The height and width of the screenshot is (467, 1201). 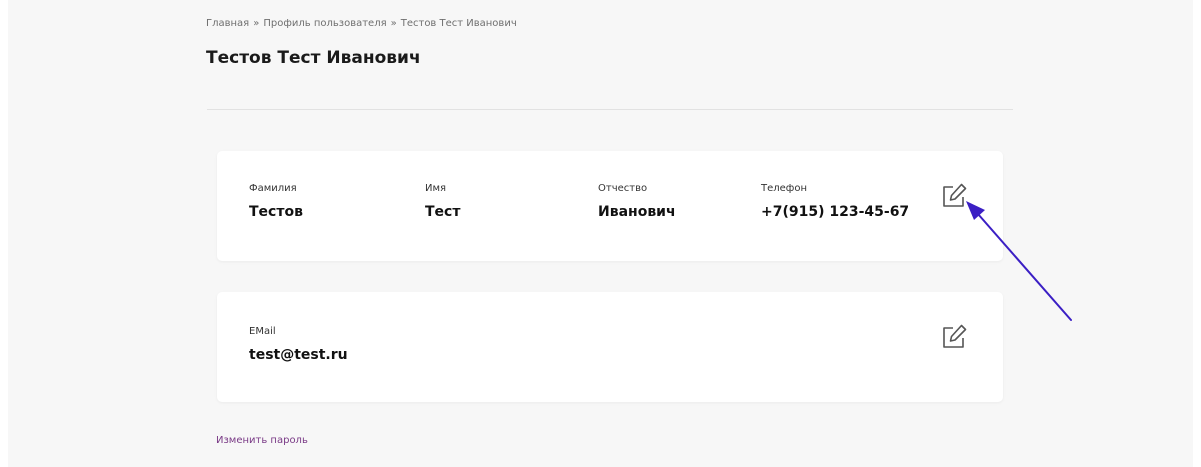 I want to click on field-label: Имя, so click(x=436, y=188).